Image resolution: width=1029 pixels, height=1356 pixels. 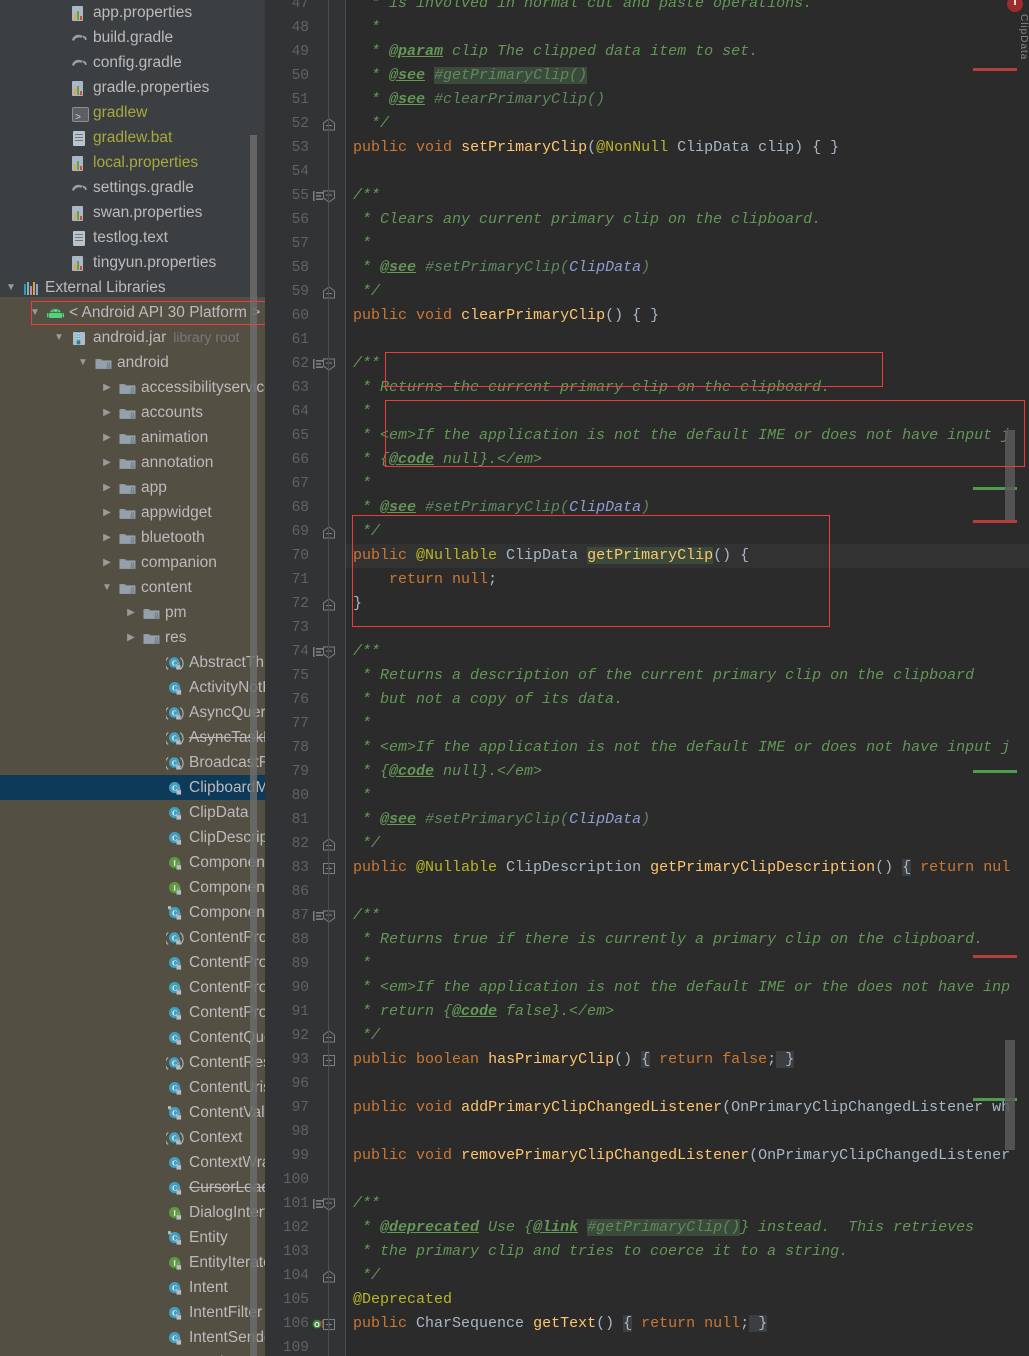 I want to click on code-line: }, so click(x=357, y=604).